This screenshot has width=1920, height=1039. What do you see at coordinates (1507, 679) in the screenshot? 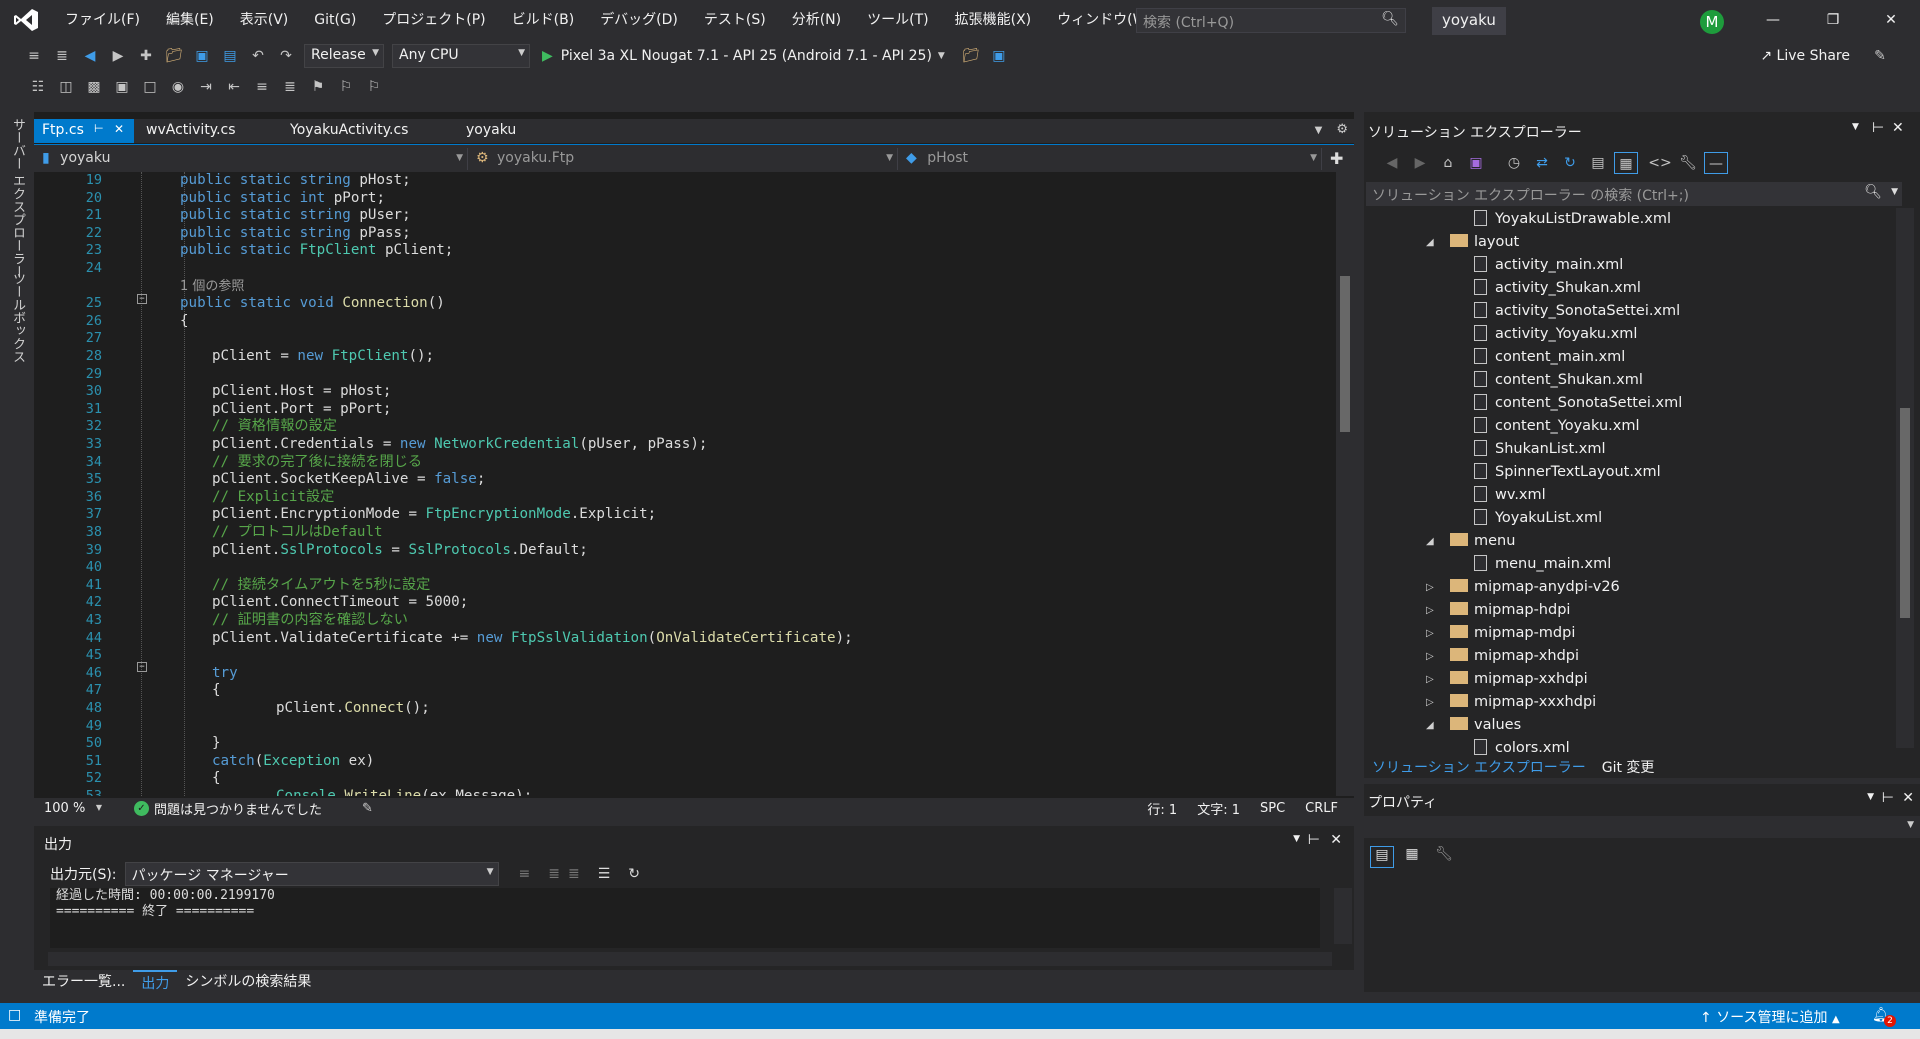
I see `tree-folder: ▷ mipmap-xxhdpi` at bounding box center [1507, 679].